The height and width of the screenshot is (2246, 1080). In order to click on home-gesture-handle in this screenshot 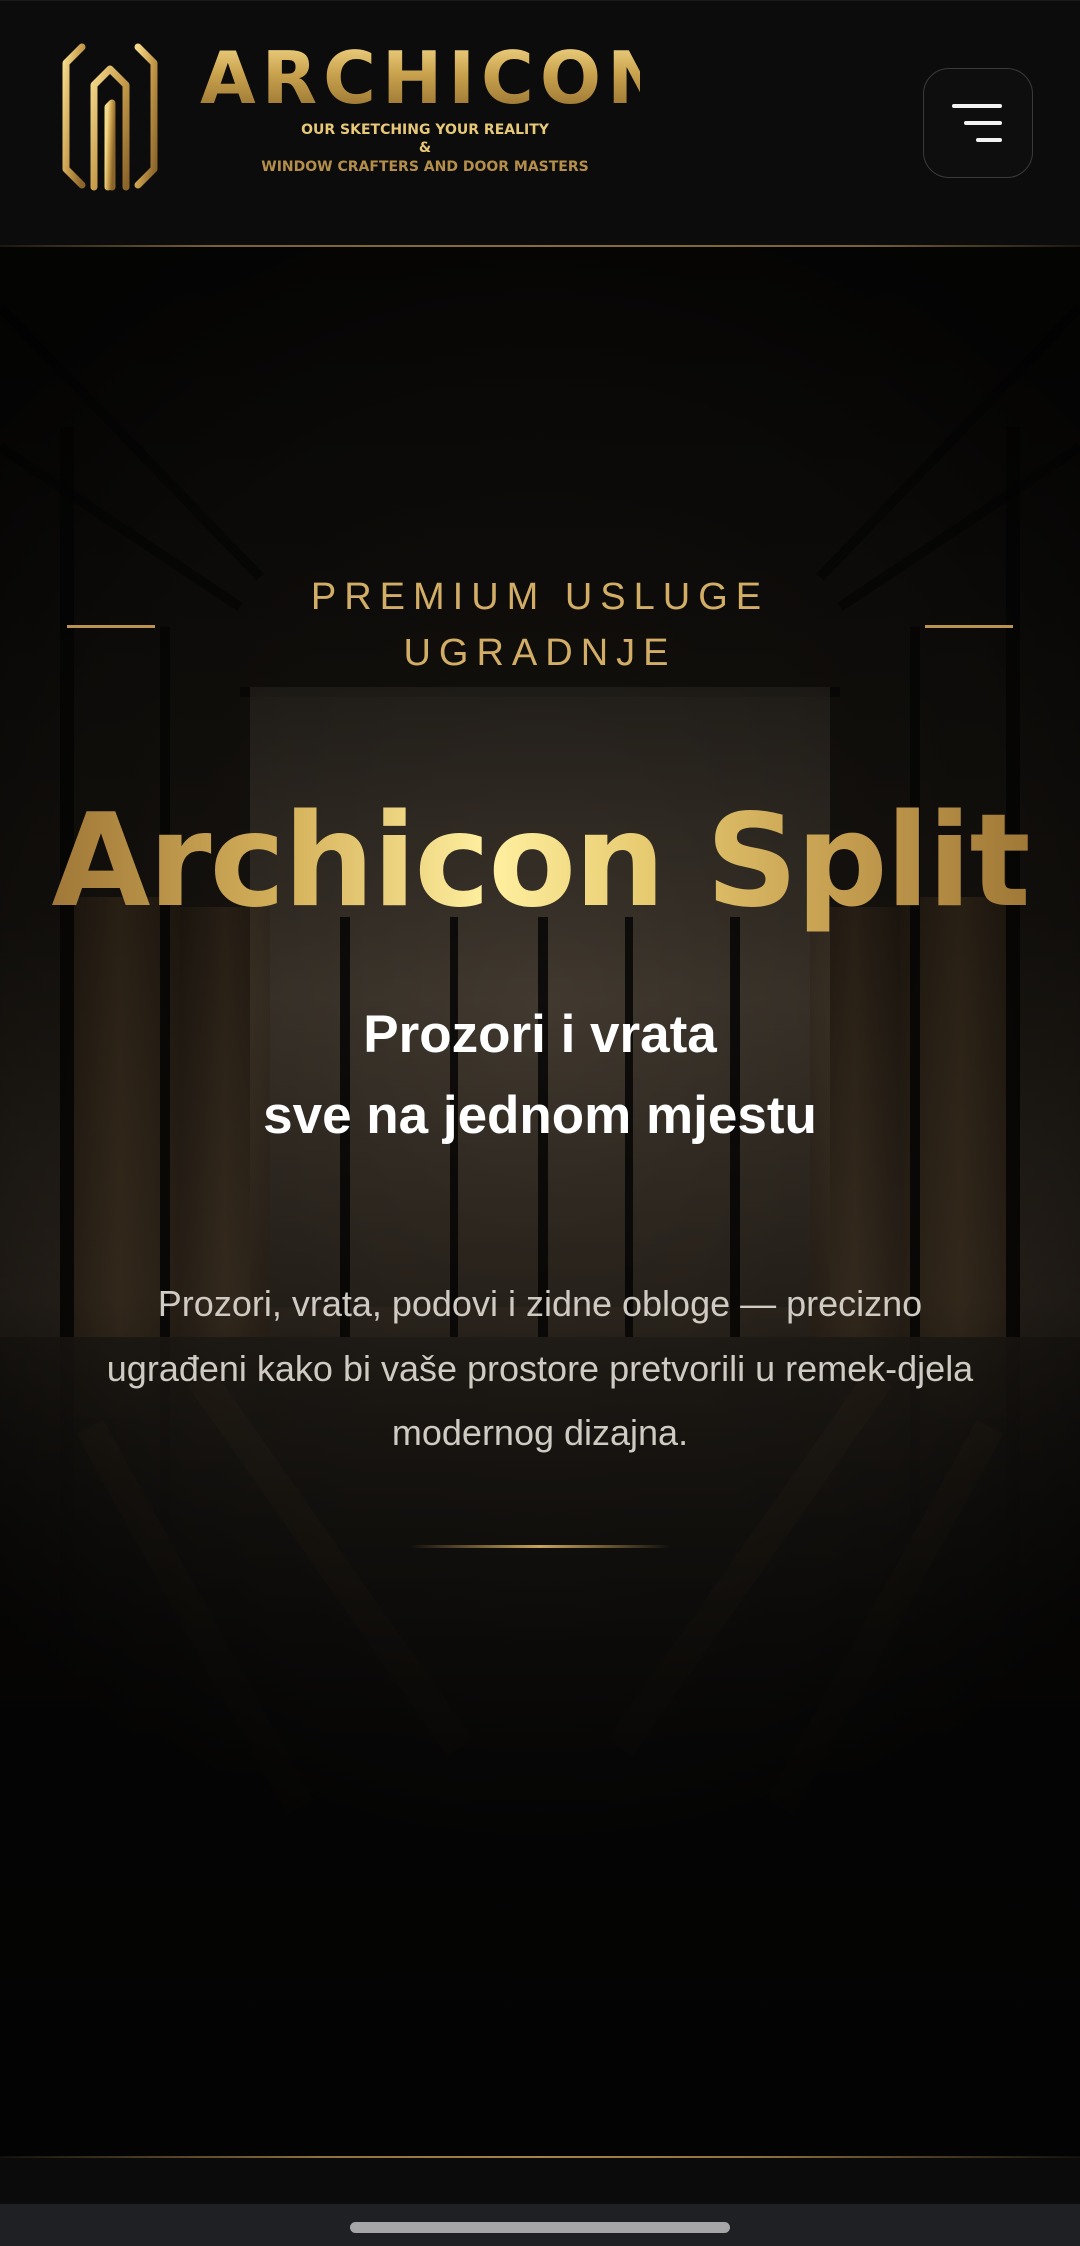, I will do `click(540, 2227)`.